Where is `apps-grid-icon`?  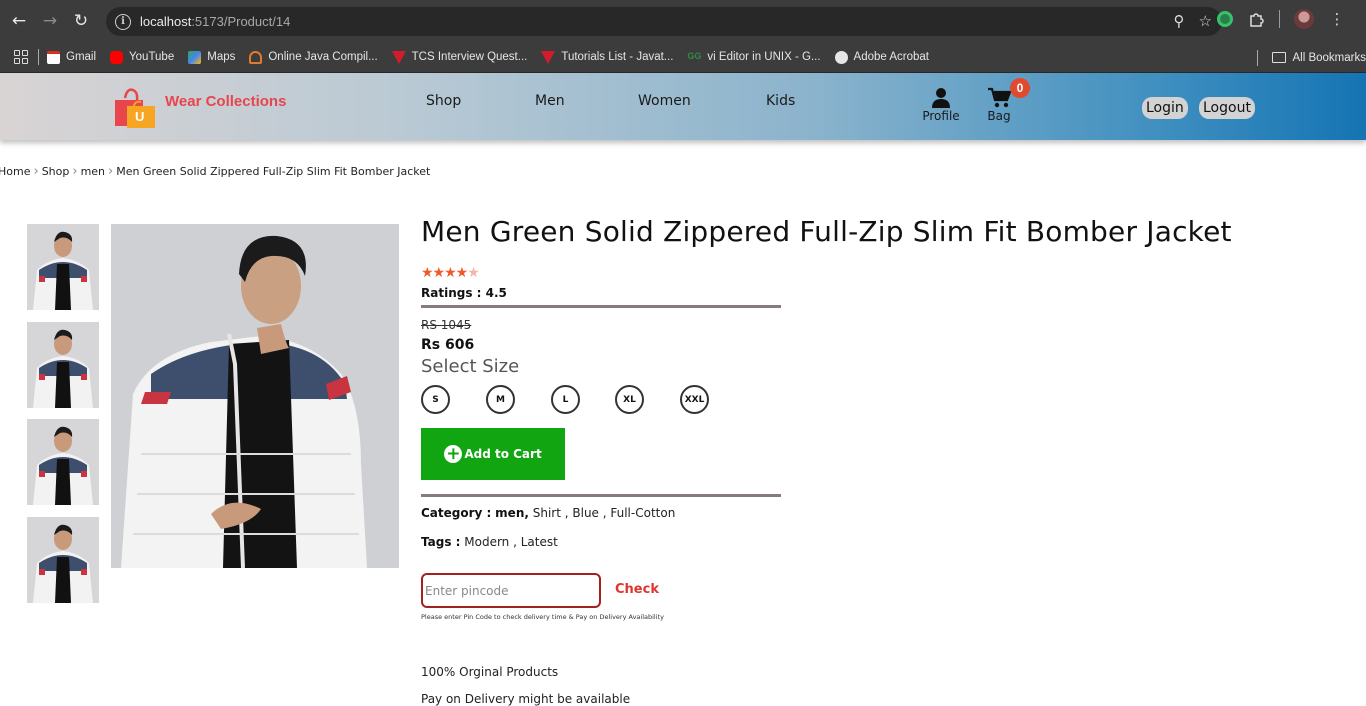
apps-grid-icon is located at coordinates (21, 57).